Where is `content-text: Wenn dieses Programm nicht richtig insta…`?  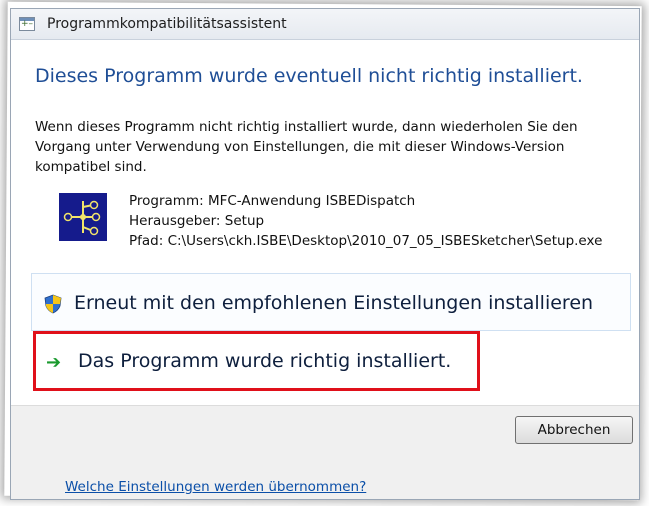
content-text: Wenn dieses Programm nicht richtig insta… is located at coordinates (306, 147).